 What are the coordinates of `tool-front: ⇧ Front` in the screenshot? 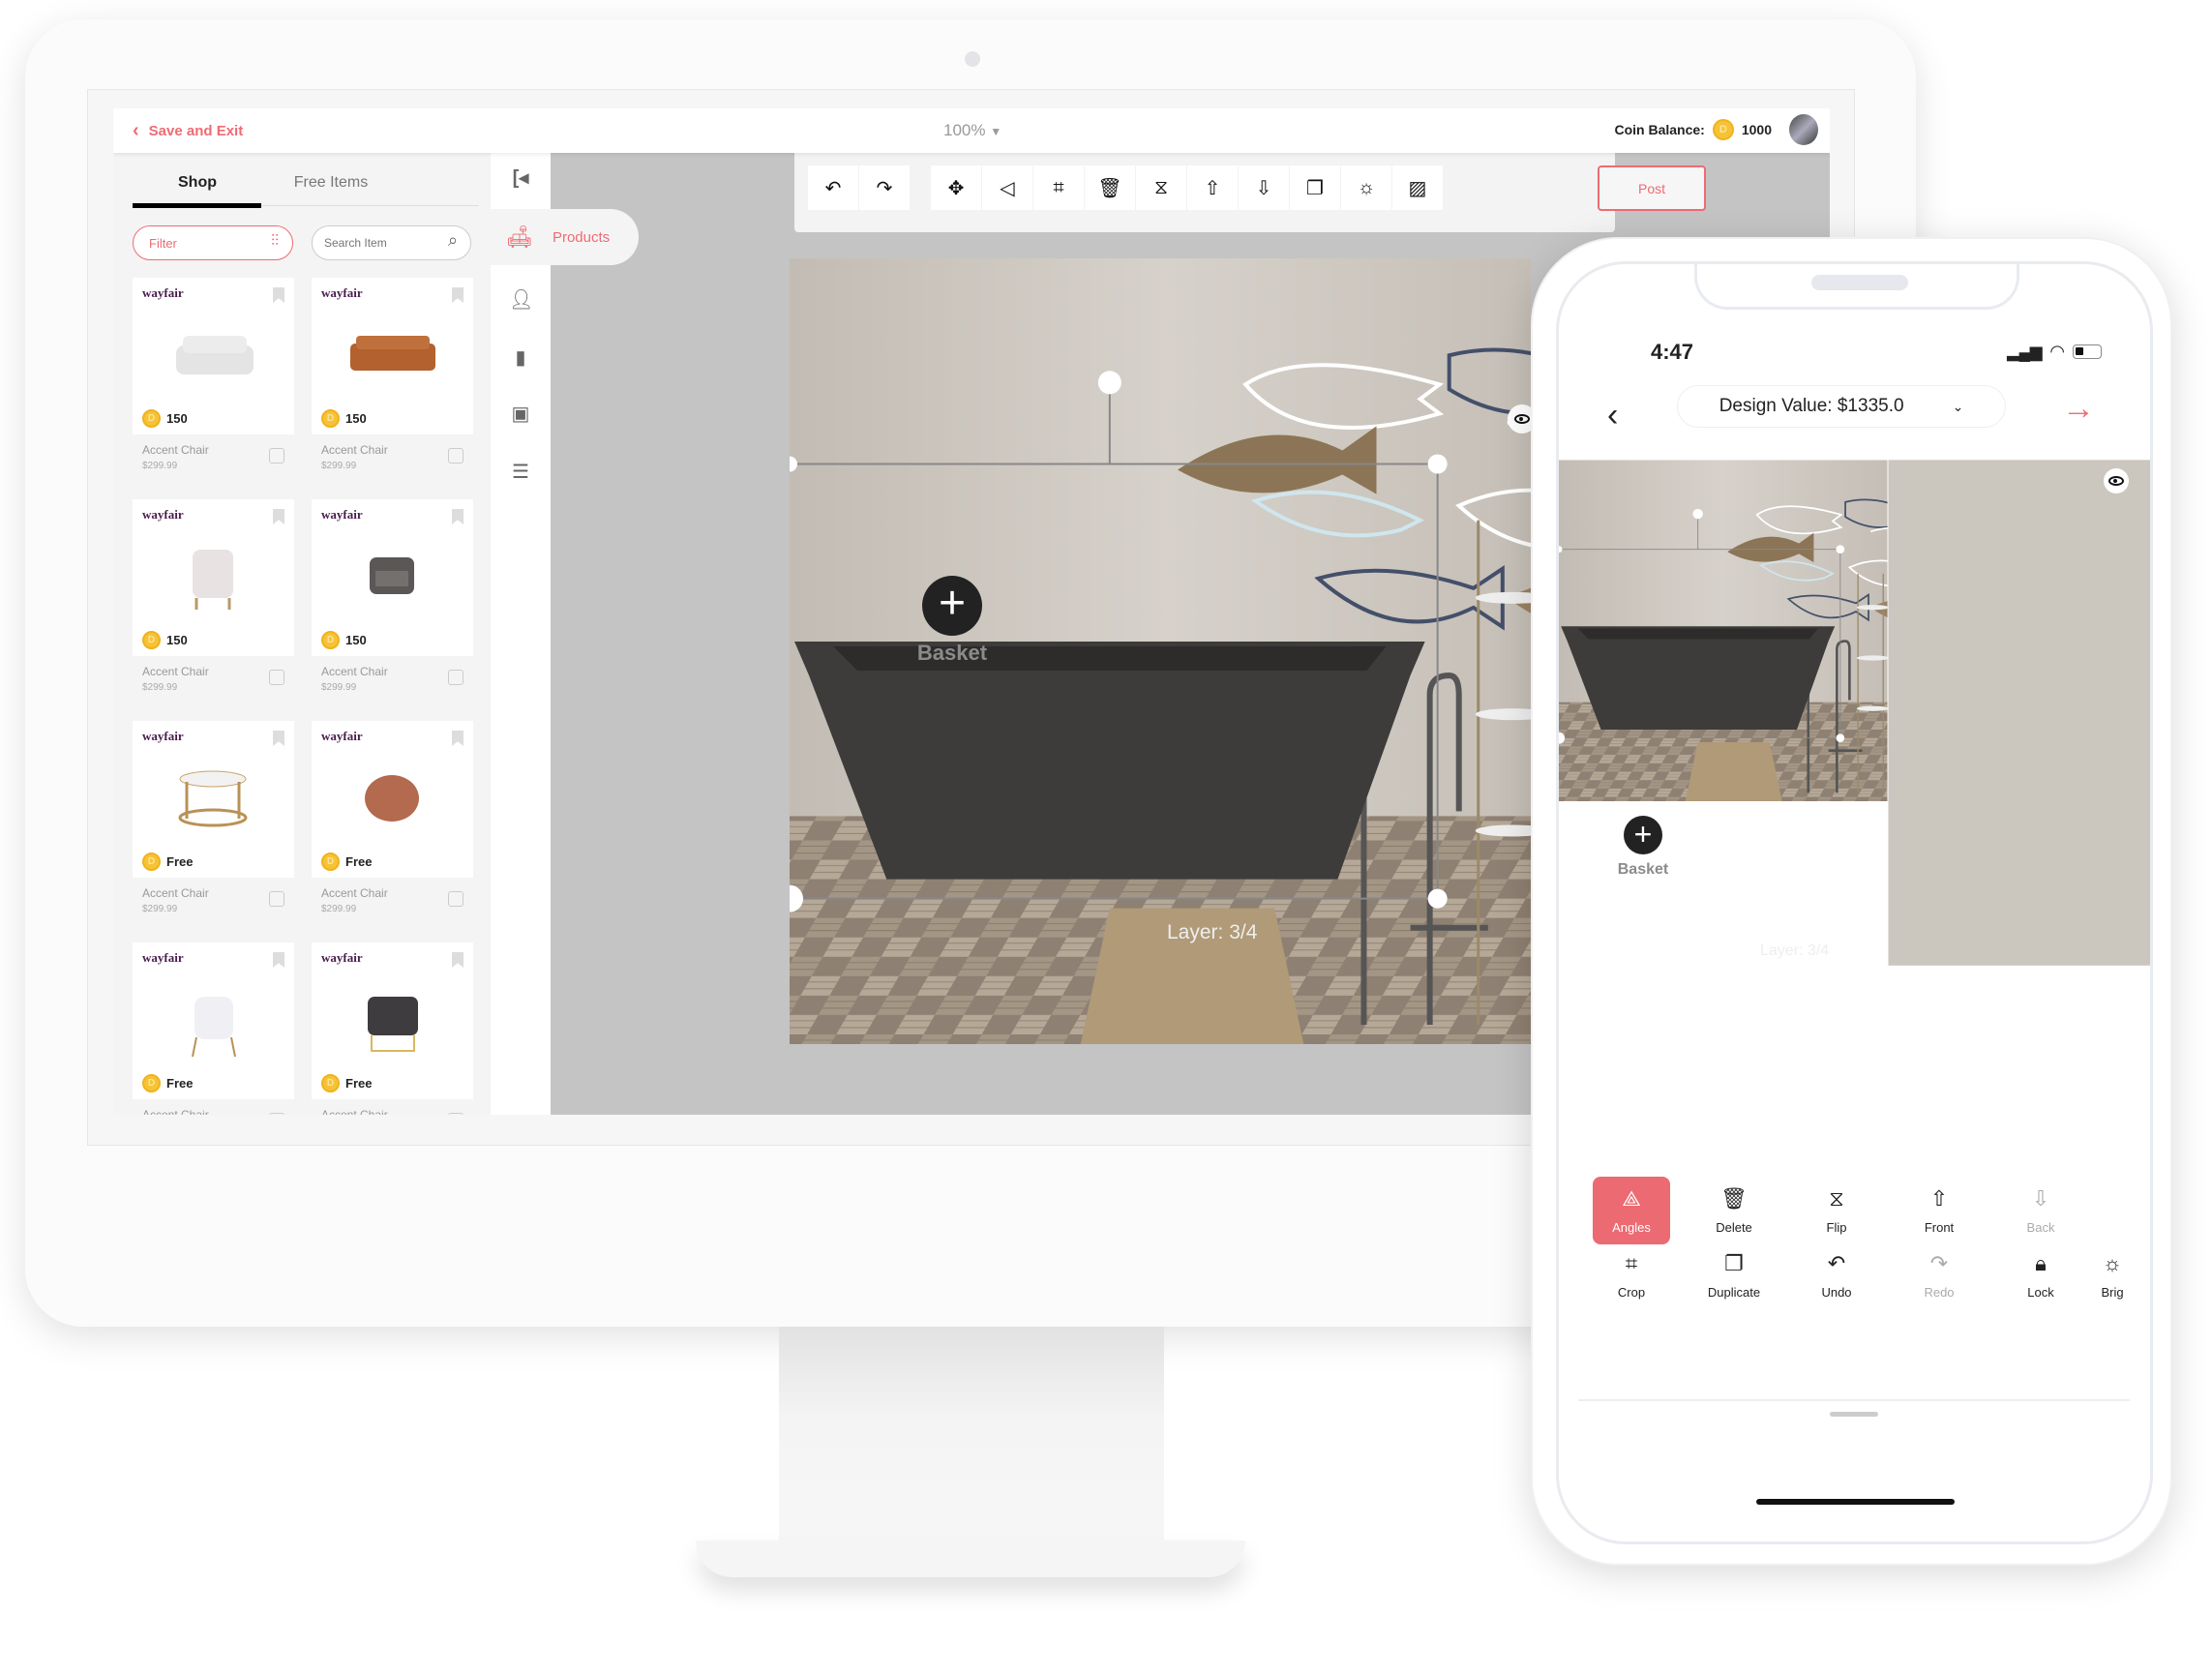 It's located at (1939, 1210).